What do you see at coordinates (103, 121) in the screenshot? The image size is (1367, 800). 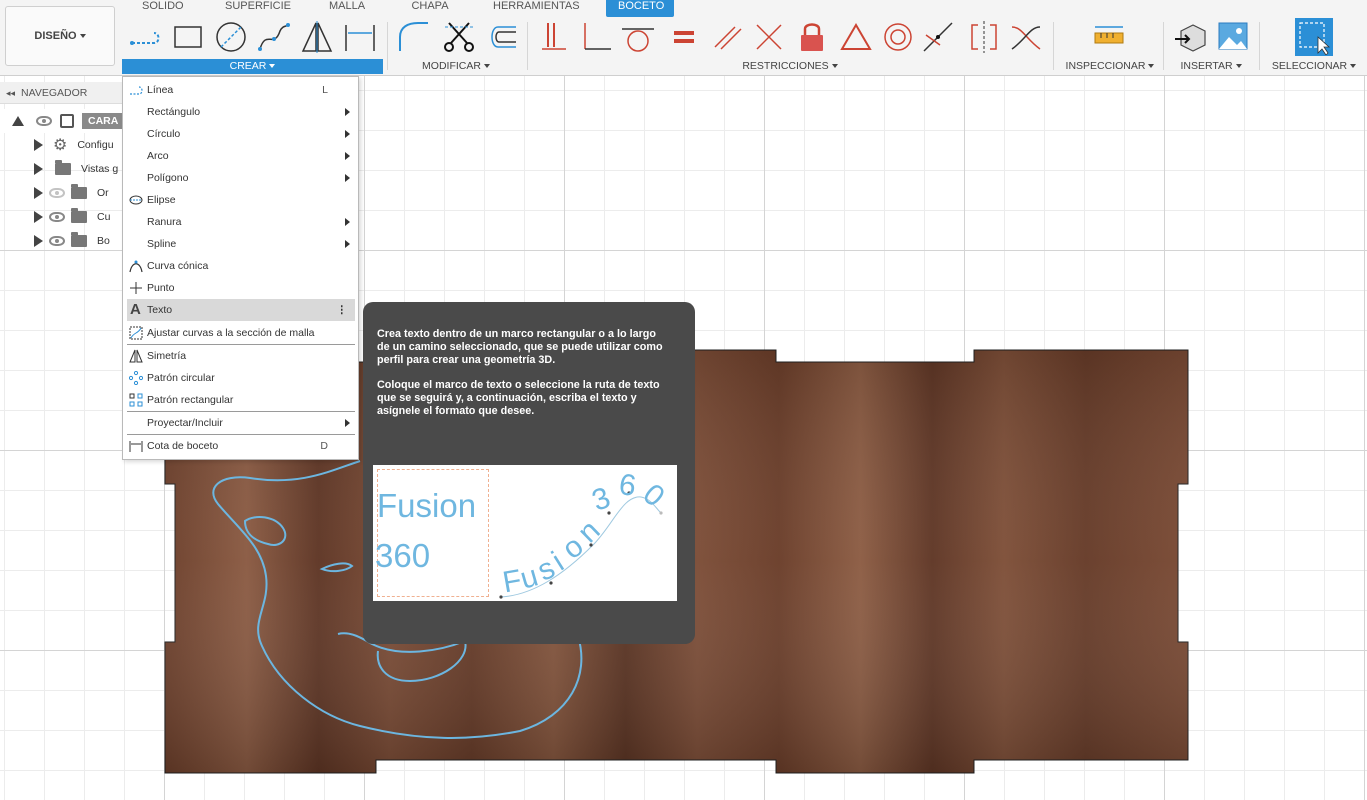 I see `nav-item-label: CARA` at bounding box center [103, 121].